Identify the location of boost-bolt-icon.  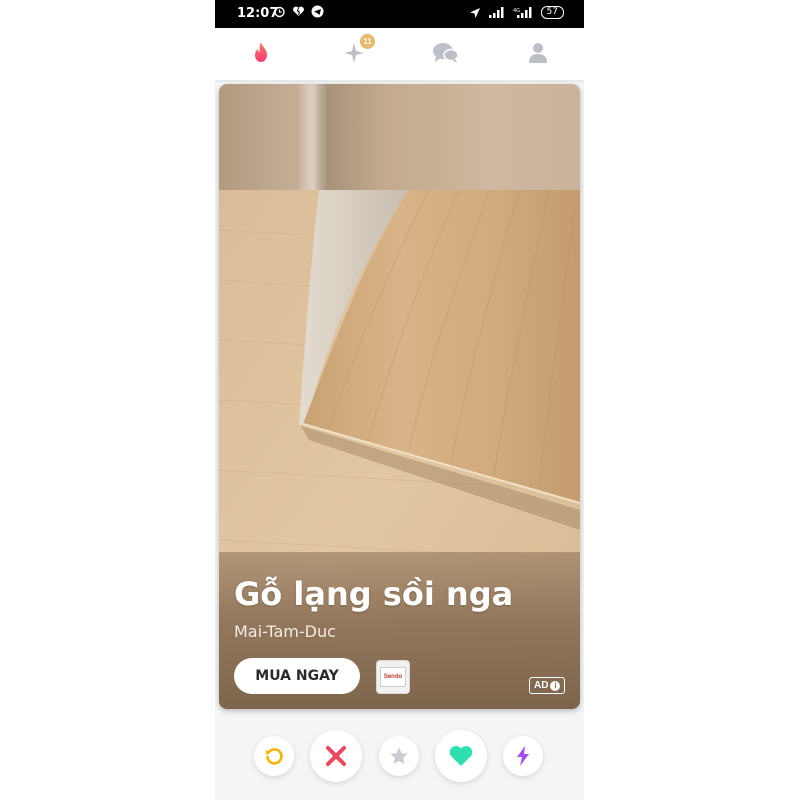
(523, 756).